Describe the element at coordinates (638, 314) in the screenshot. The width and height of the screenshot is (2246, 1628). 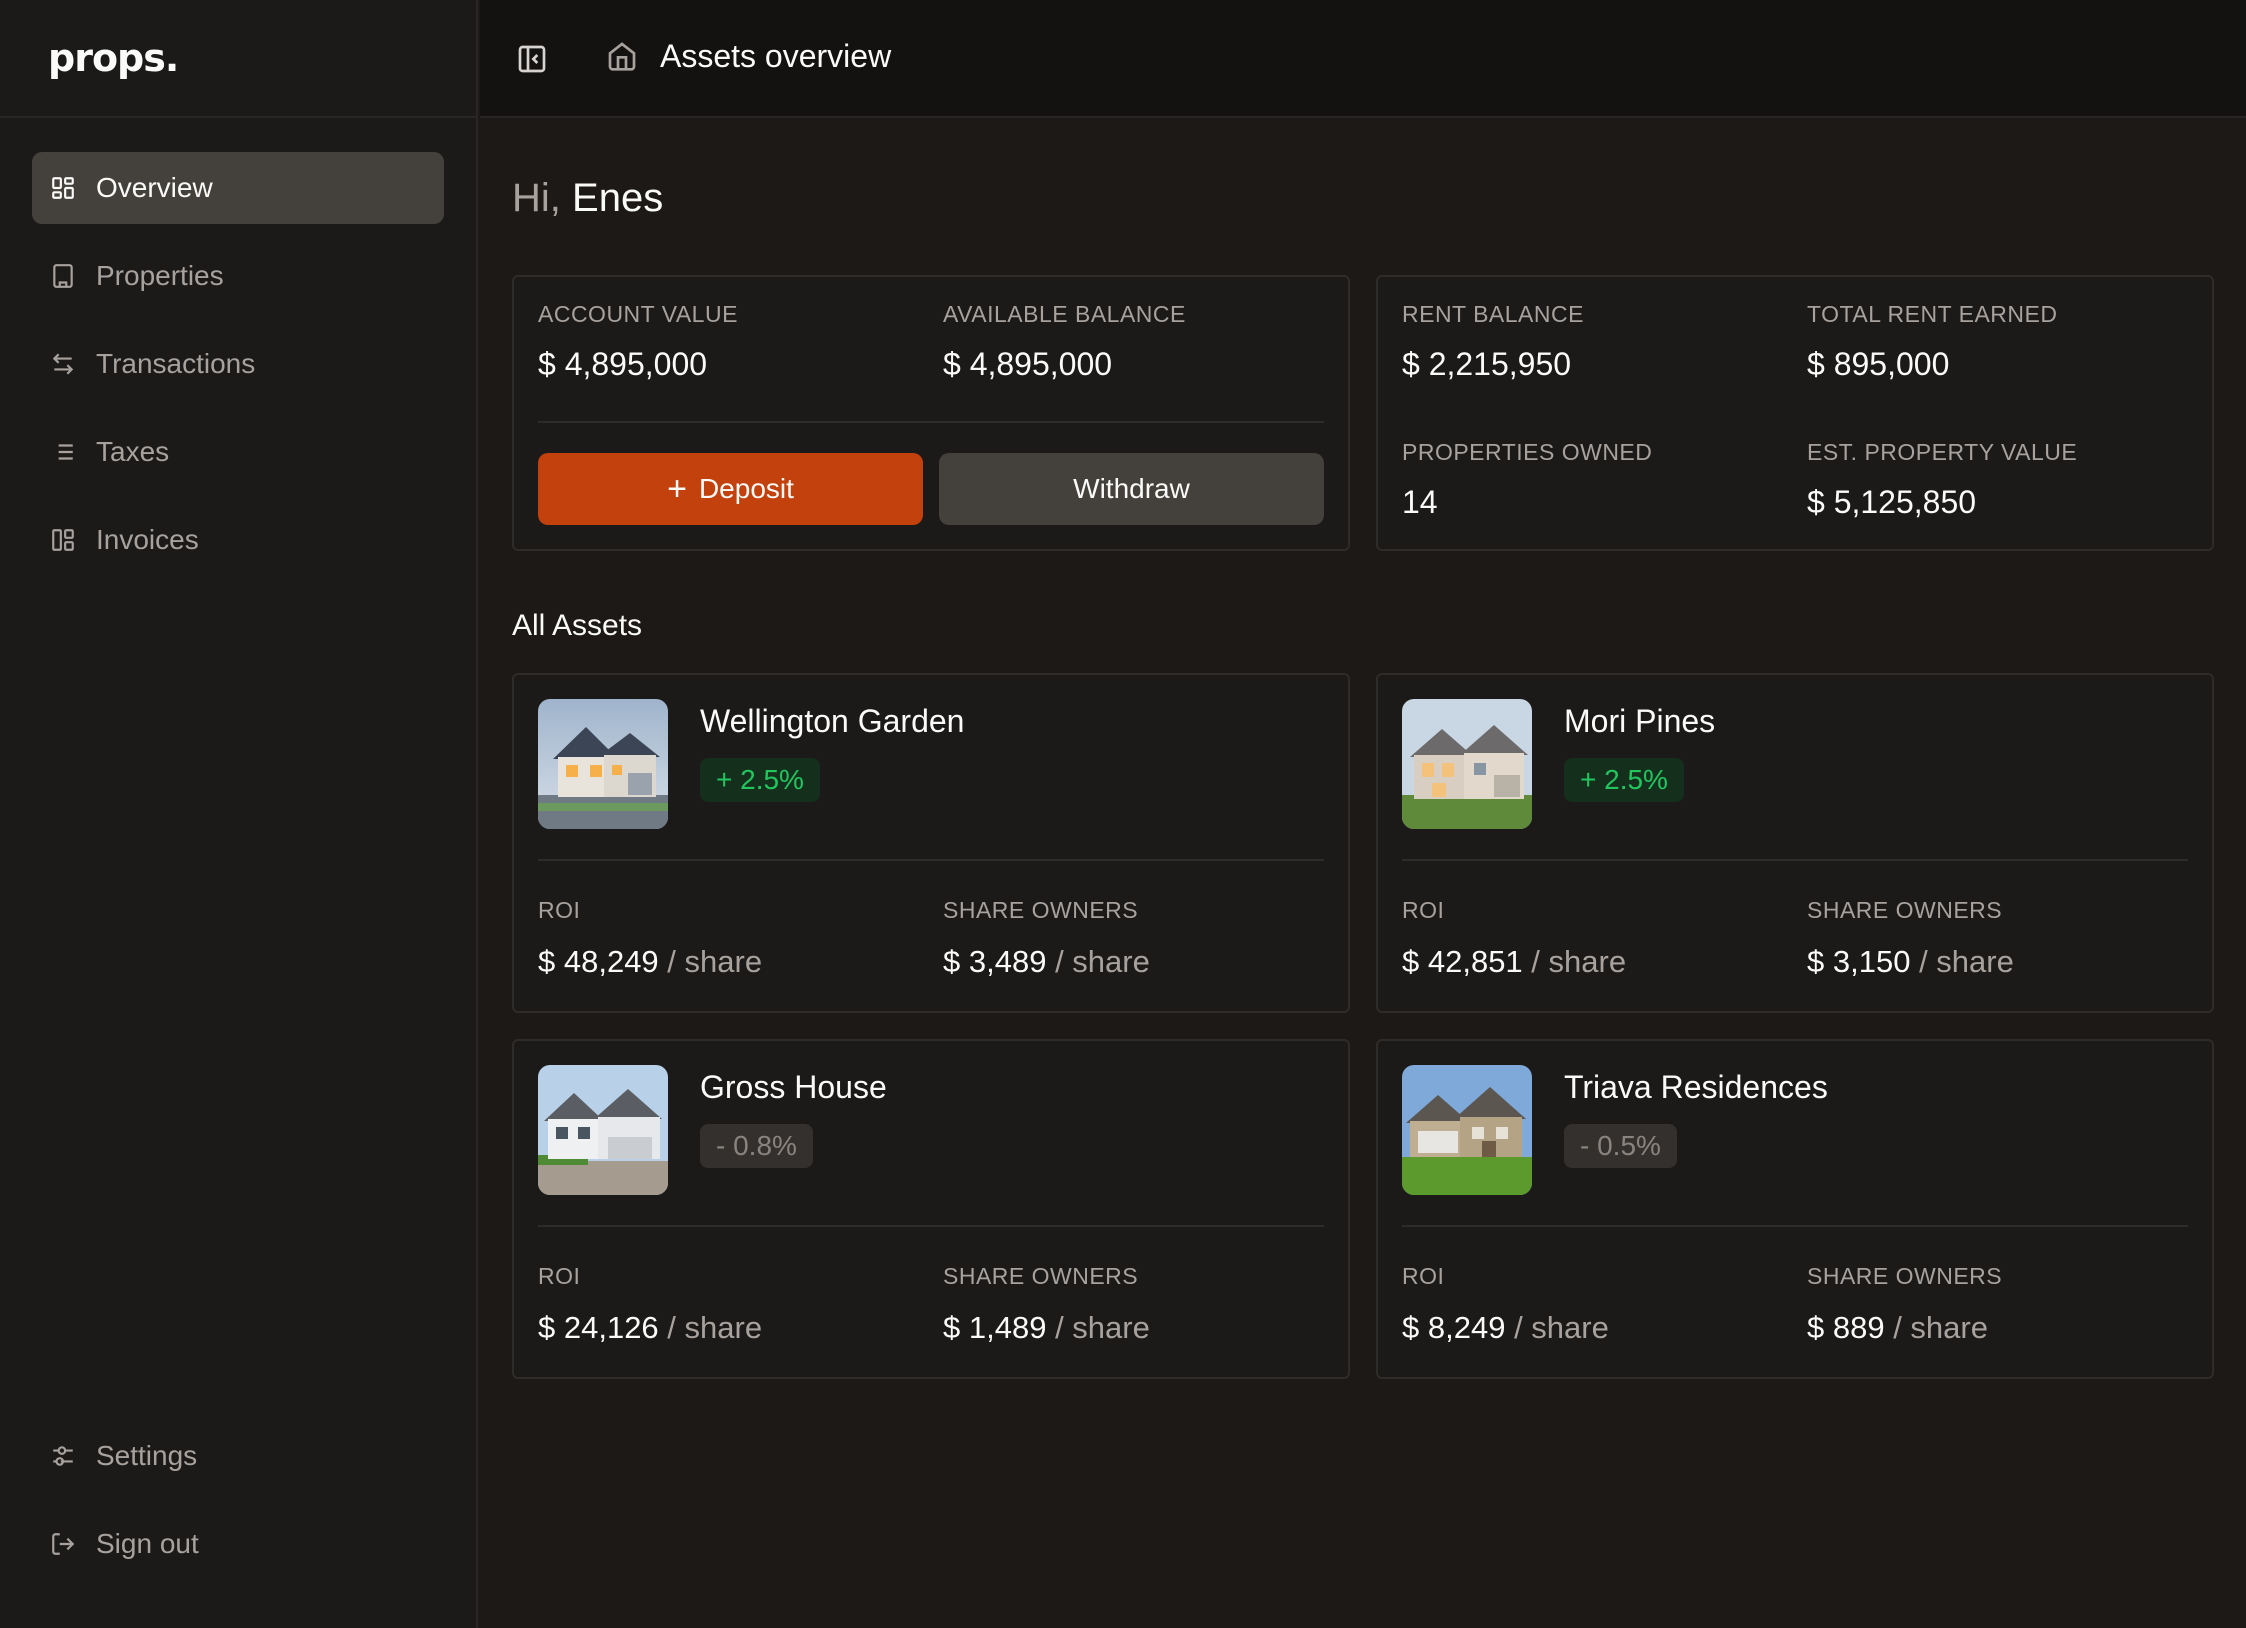
I see `stat-label: ACCOUNT VALUE` at that location.